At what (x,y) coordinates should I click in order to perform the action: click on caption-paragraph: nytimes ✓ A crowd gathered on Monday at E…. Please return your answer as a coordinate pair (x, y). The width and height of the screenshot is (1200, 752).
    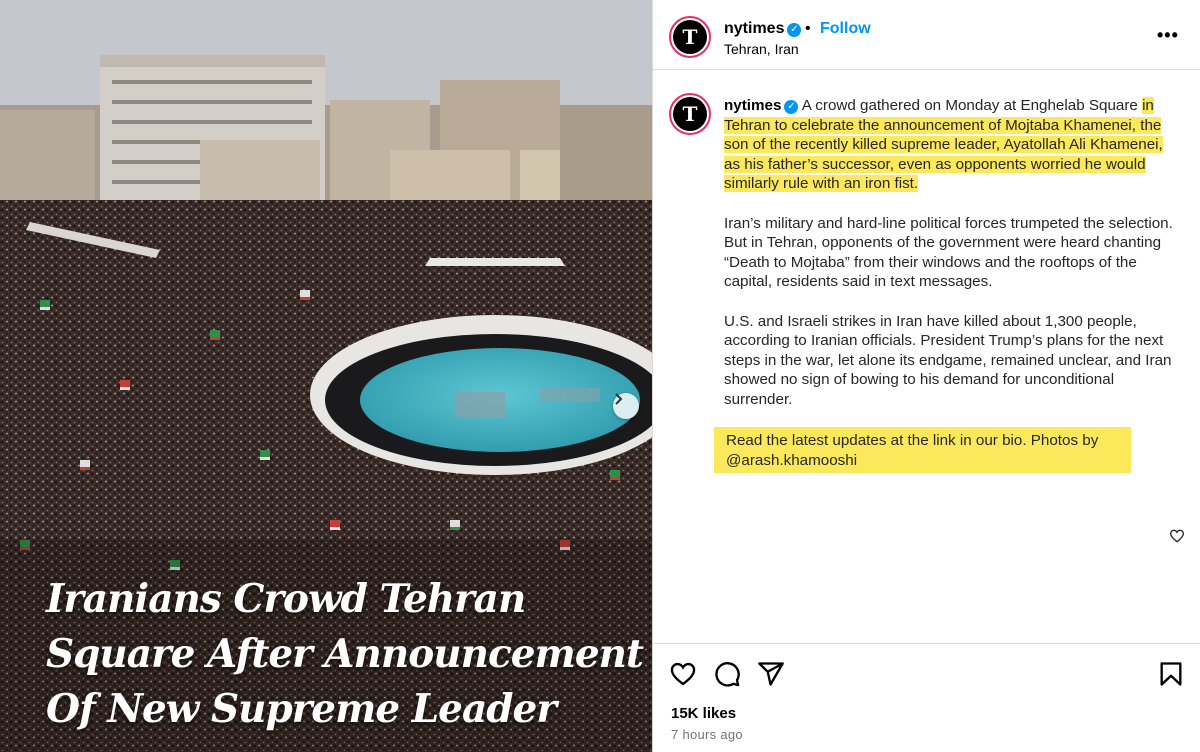
    Looking at the image, I should click on (949, 145).